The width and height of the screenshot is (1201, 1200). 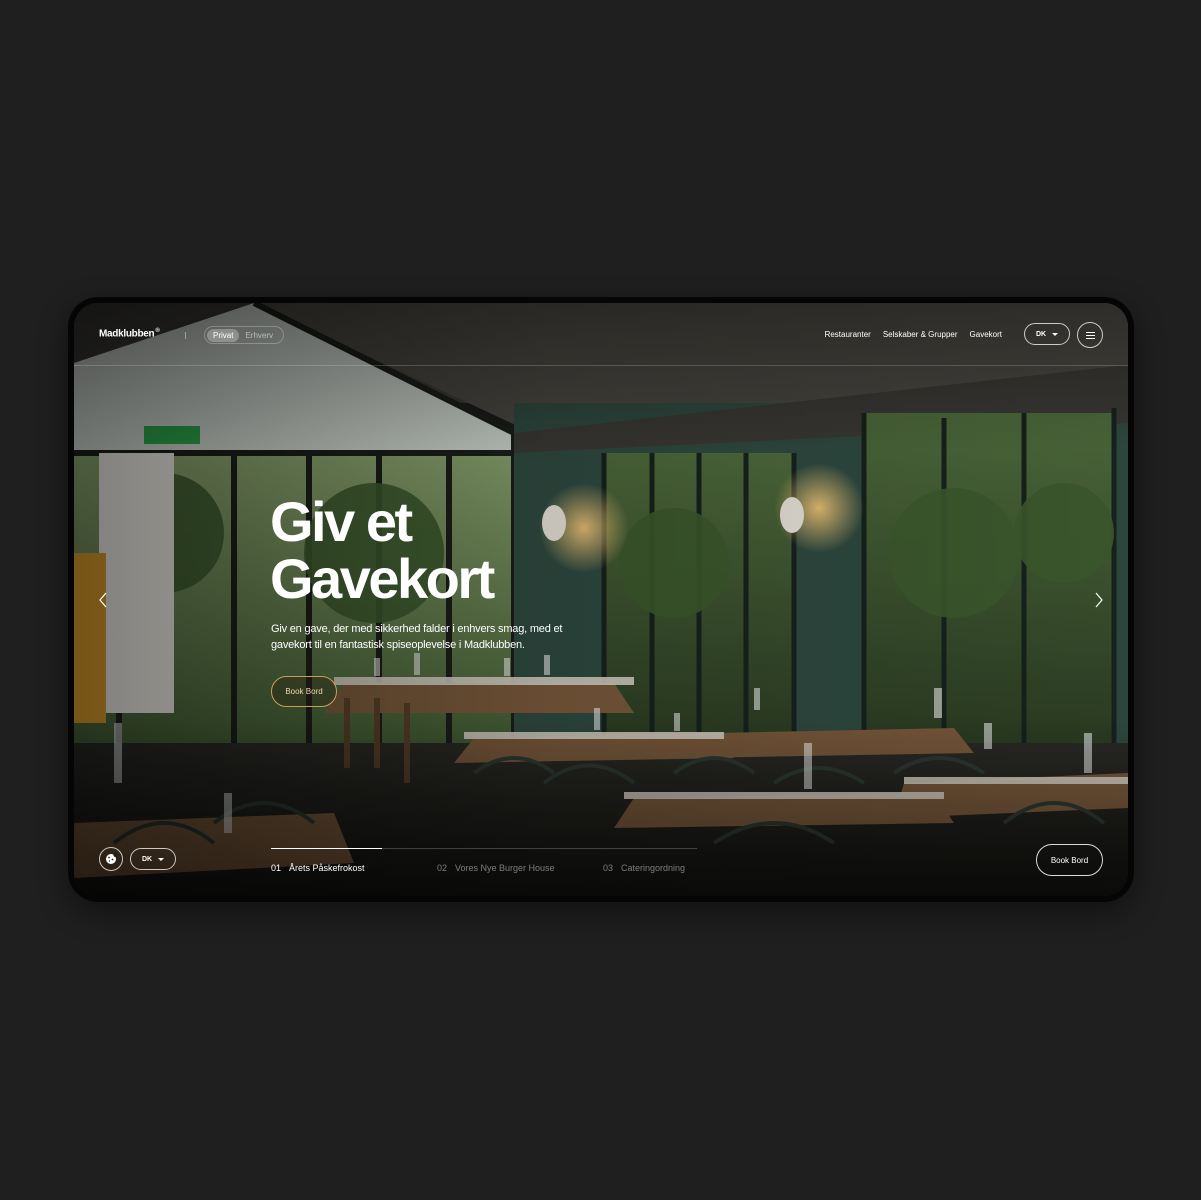 What do you see at coordinates (484, 848) in the screenshot?
I see `slider-progress` at bounding box center [484, 848].